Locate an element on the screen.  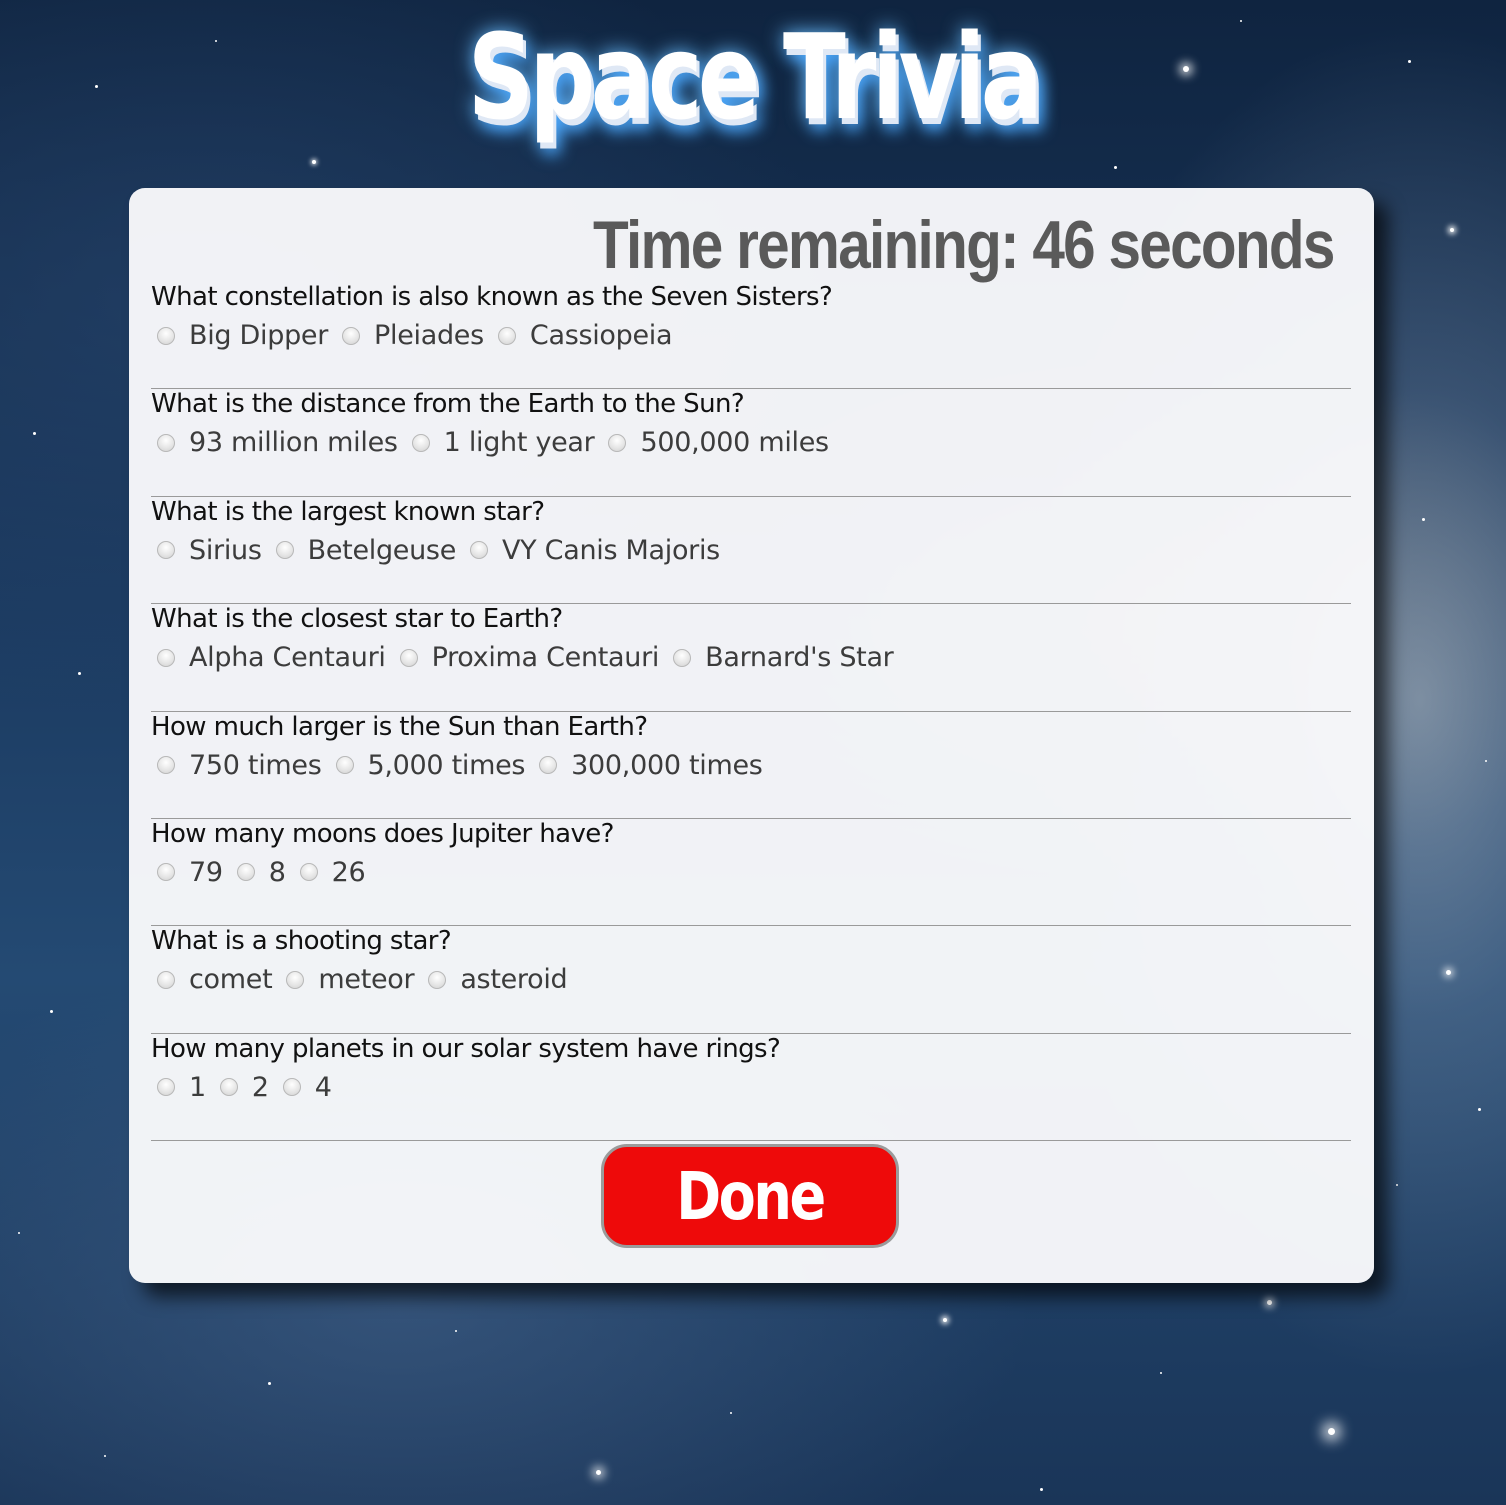
answer-options: 79 8 26 is located at coordinates (268, 872).